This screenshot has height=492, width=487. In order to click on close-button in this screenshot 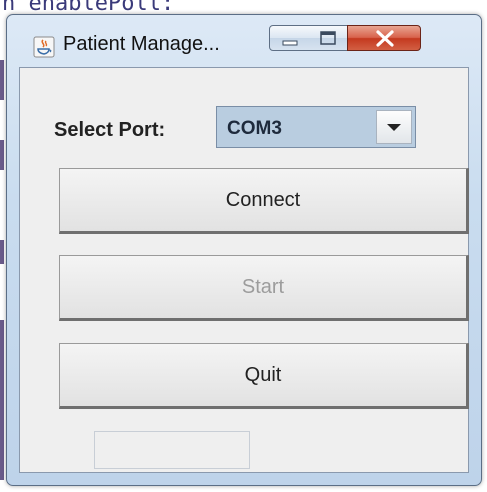, I will do `click(384, 38)`.